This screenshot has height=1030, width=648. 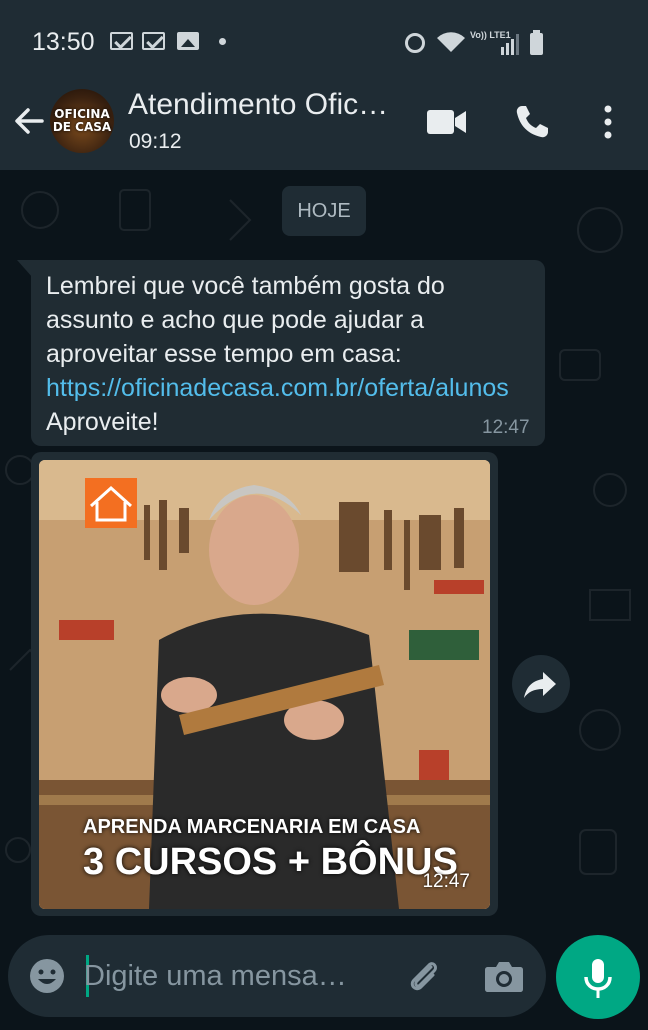 What do you see at coordinates (446, 881) in the screenshot?
I see `image-timestamp: 12:47` at bounding box center [446, 881].